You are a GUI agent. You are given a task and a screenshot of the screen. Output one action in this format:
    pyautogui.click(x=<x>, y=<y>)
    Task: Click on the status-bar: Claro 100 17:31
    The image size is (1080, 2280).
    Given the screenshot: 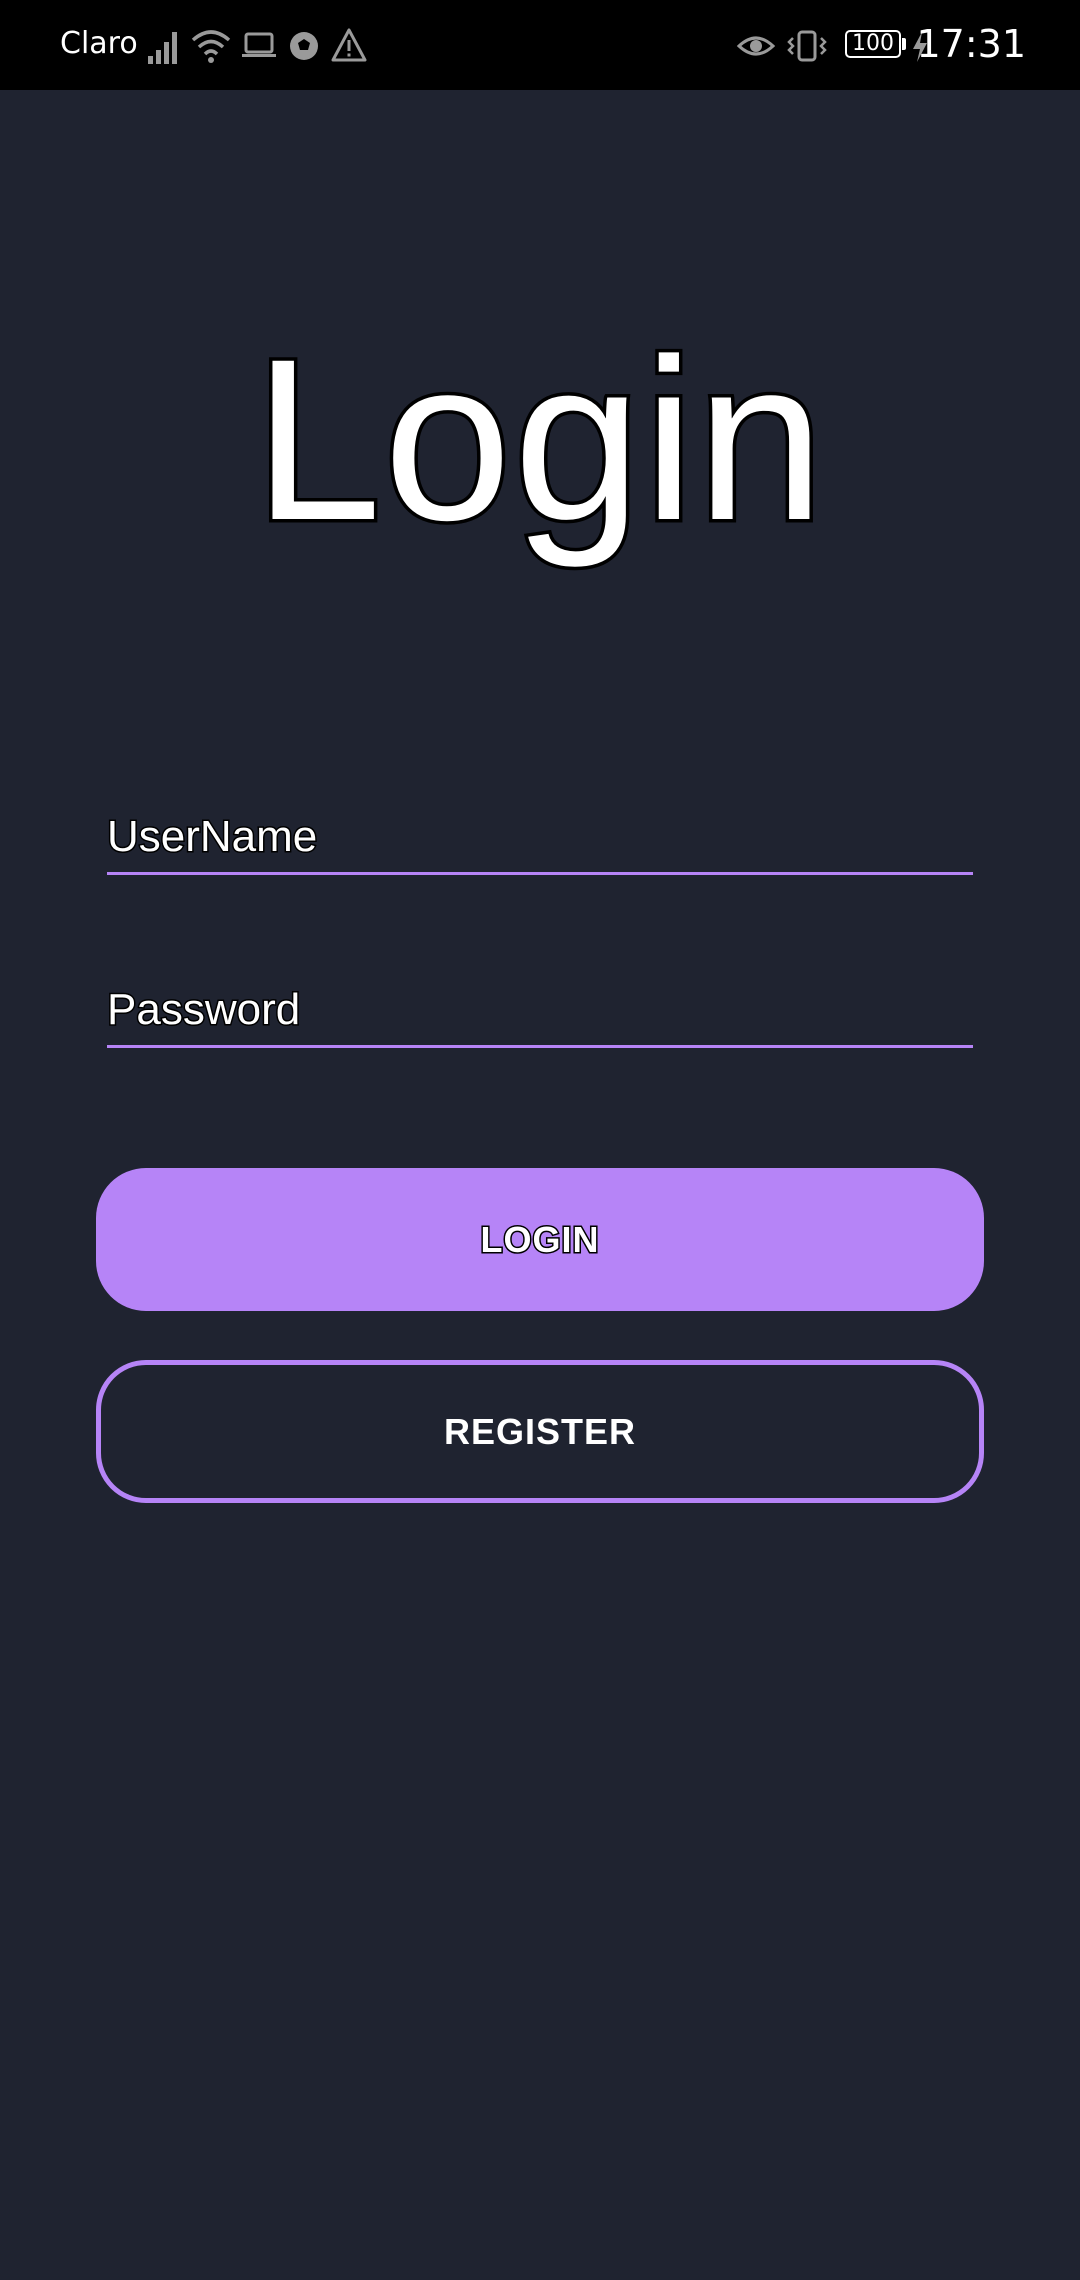 What is the action you would take?
    pyautogui.click(x=540, y=45)
    